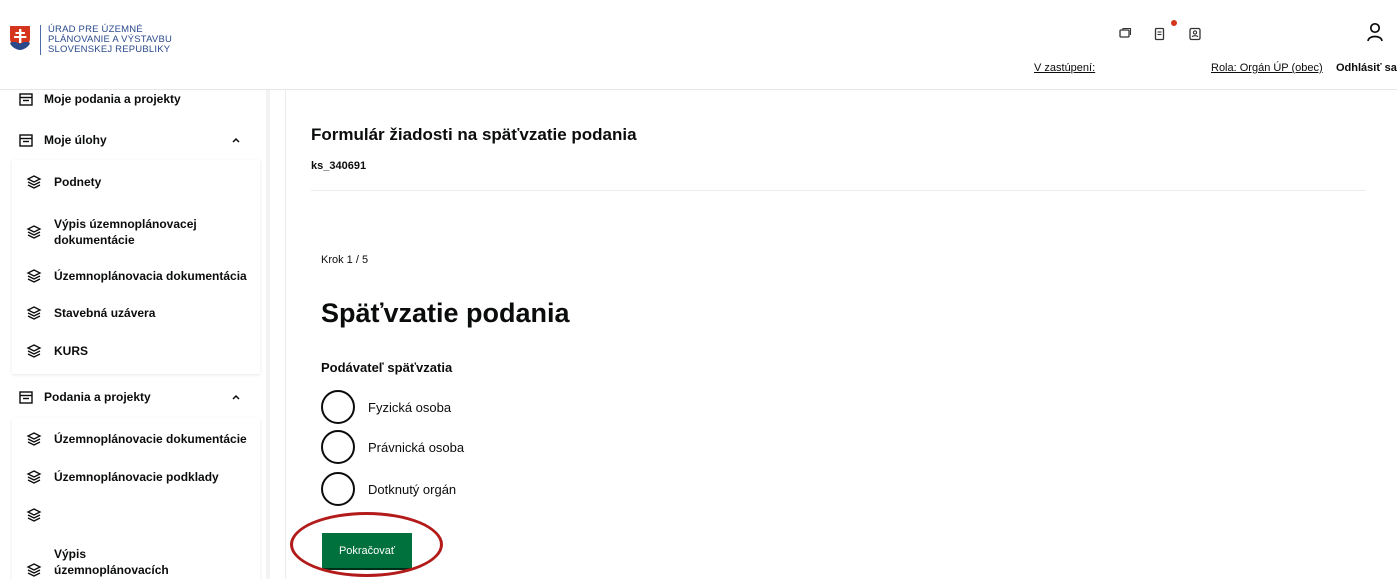  What do you see at coordinates (136, 267) in the screenshot?
I see `sidebar-submenu-tasks` at bounding box center [136, 267].